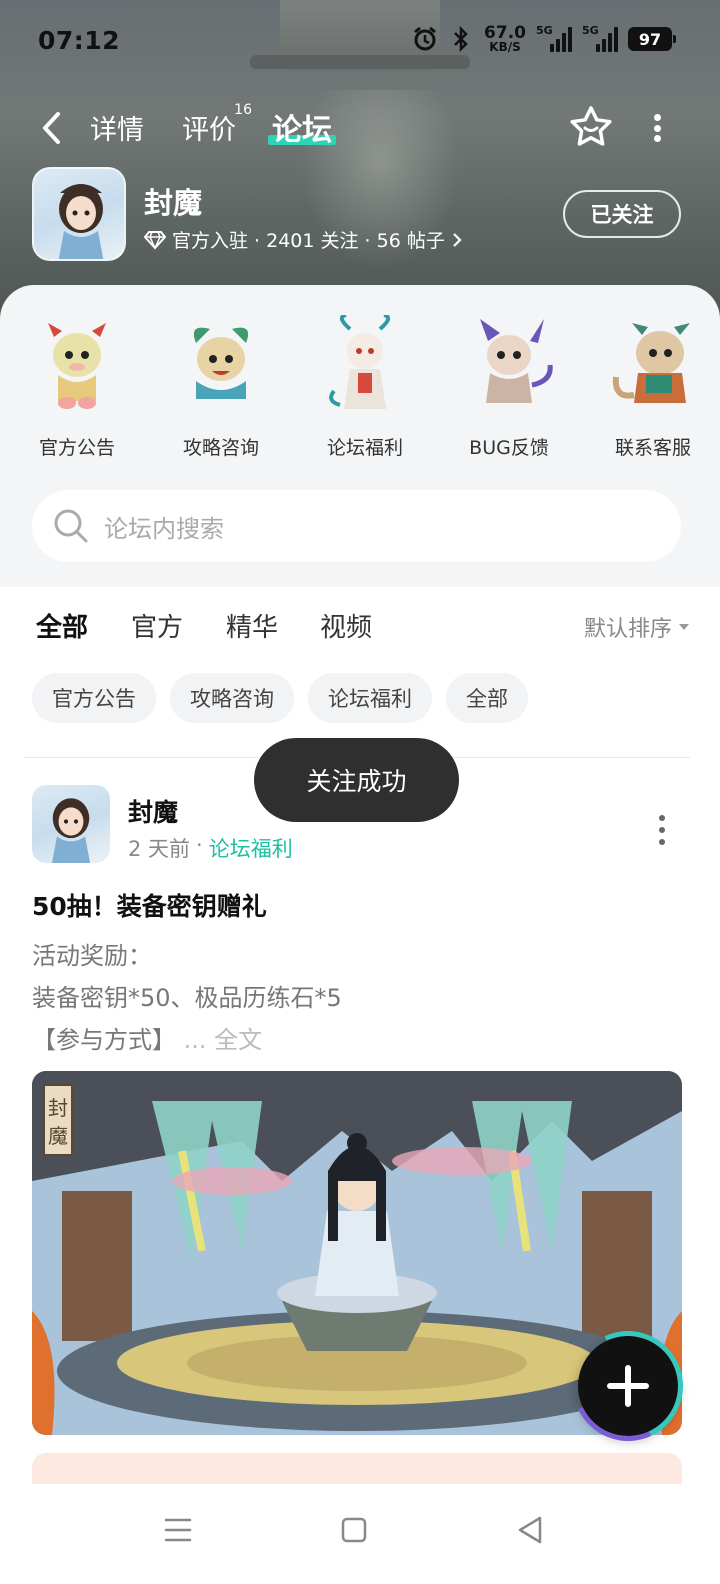 The width and height of the screenshot is (720, 1584). What do you see at coordinates (637, 627) in the screenshot?
I see `sort-dropdown: 默认排序` at bounding box center [637, 627].